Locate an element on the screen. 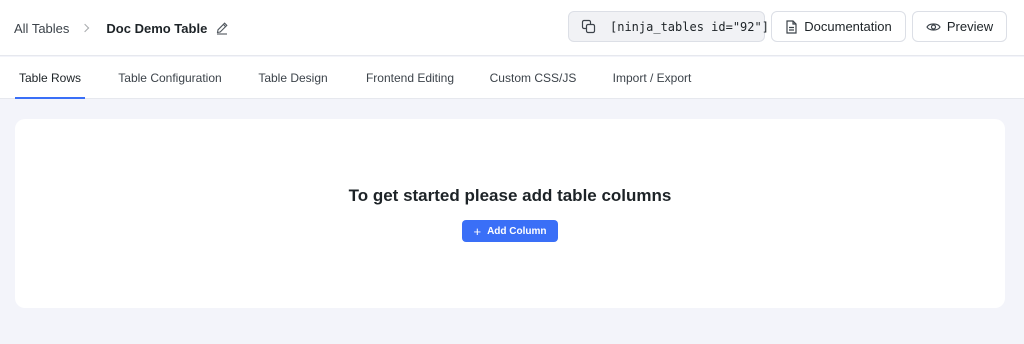 The width and height of the screenshot is (1024, 344). breadcrumb: All Tables Doc Demo Table is located at coordinates (121, 28).